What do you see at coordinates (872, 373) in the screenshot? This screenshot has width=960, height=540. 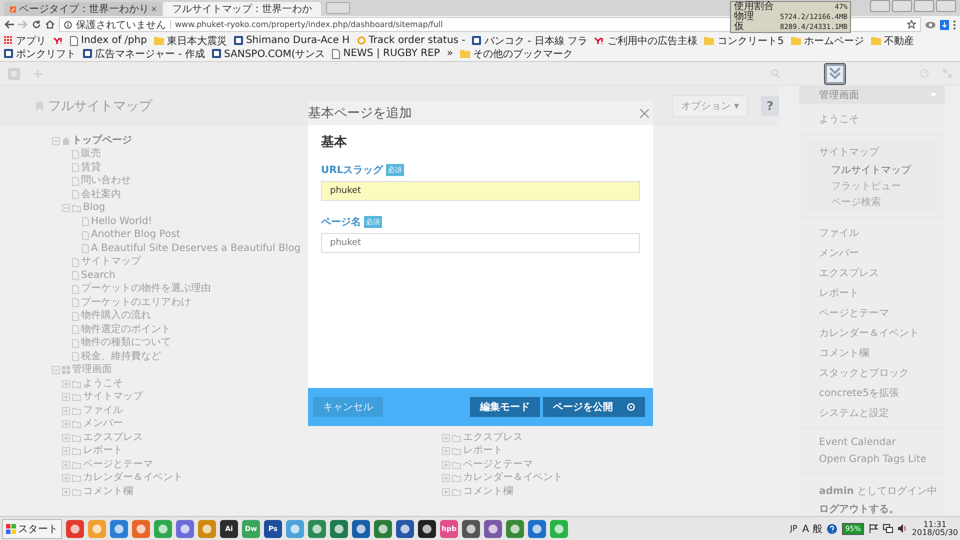 I see `menu-item: スタックとブロック` at bounding box center [872, 373].